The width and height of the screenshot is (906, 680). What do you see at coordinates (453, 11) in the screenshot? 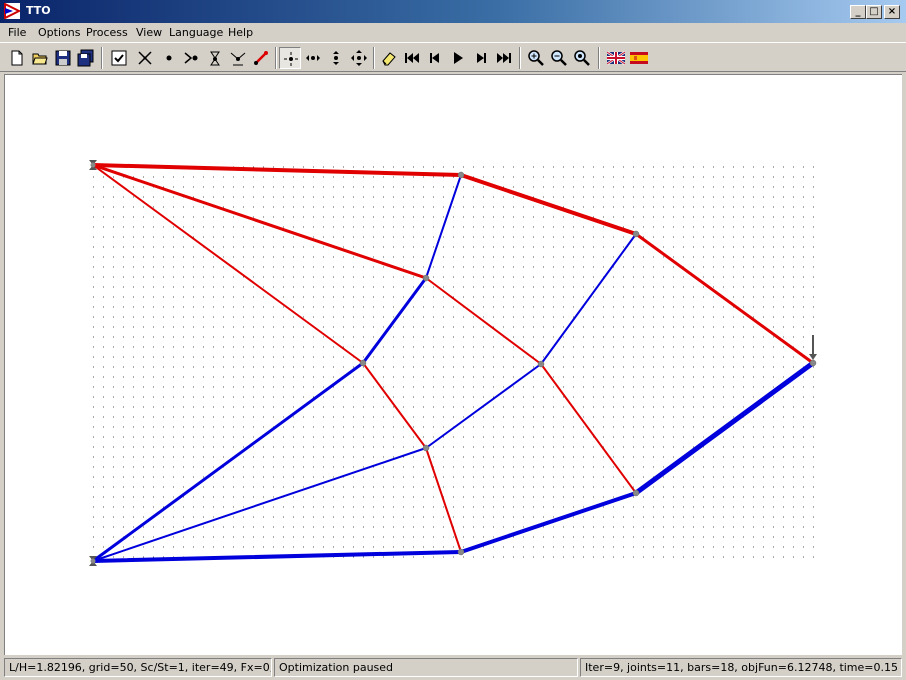
I see `title-bar: TTO _ □ ×` at bounding box center [453, 11].